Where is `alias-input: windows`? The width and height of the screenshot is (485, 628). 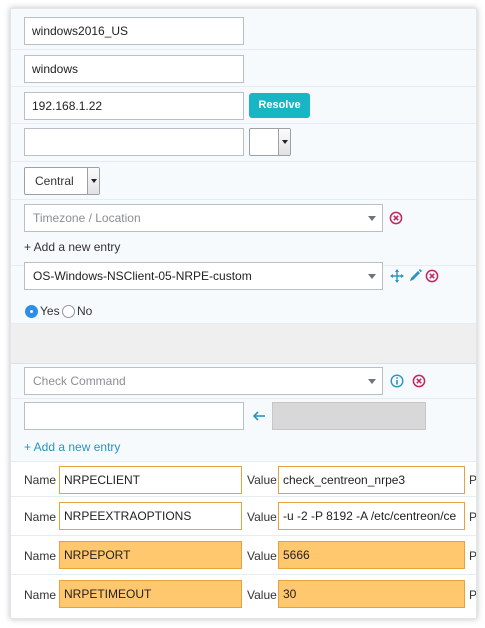 alias-input: windows is located at coordinates (134, 69).